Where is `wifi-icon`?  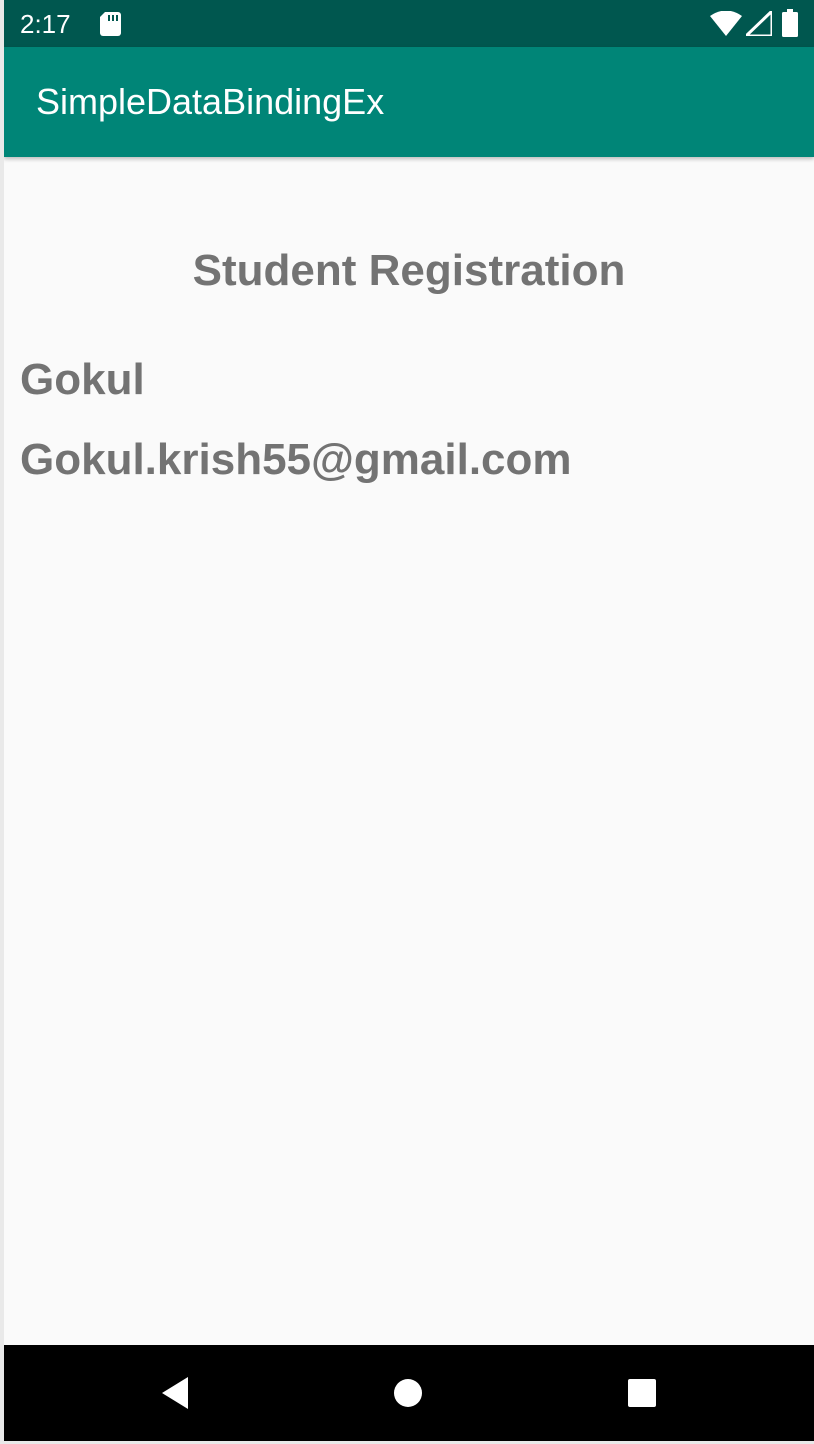
wifi-icon is located at coordinates (726, 23).